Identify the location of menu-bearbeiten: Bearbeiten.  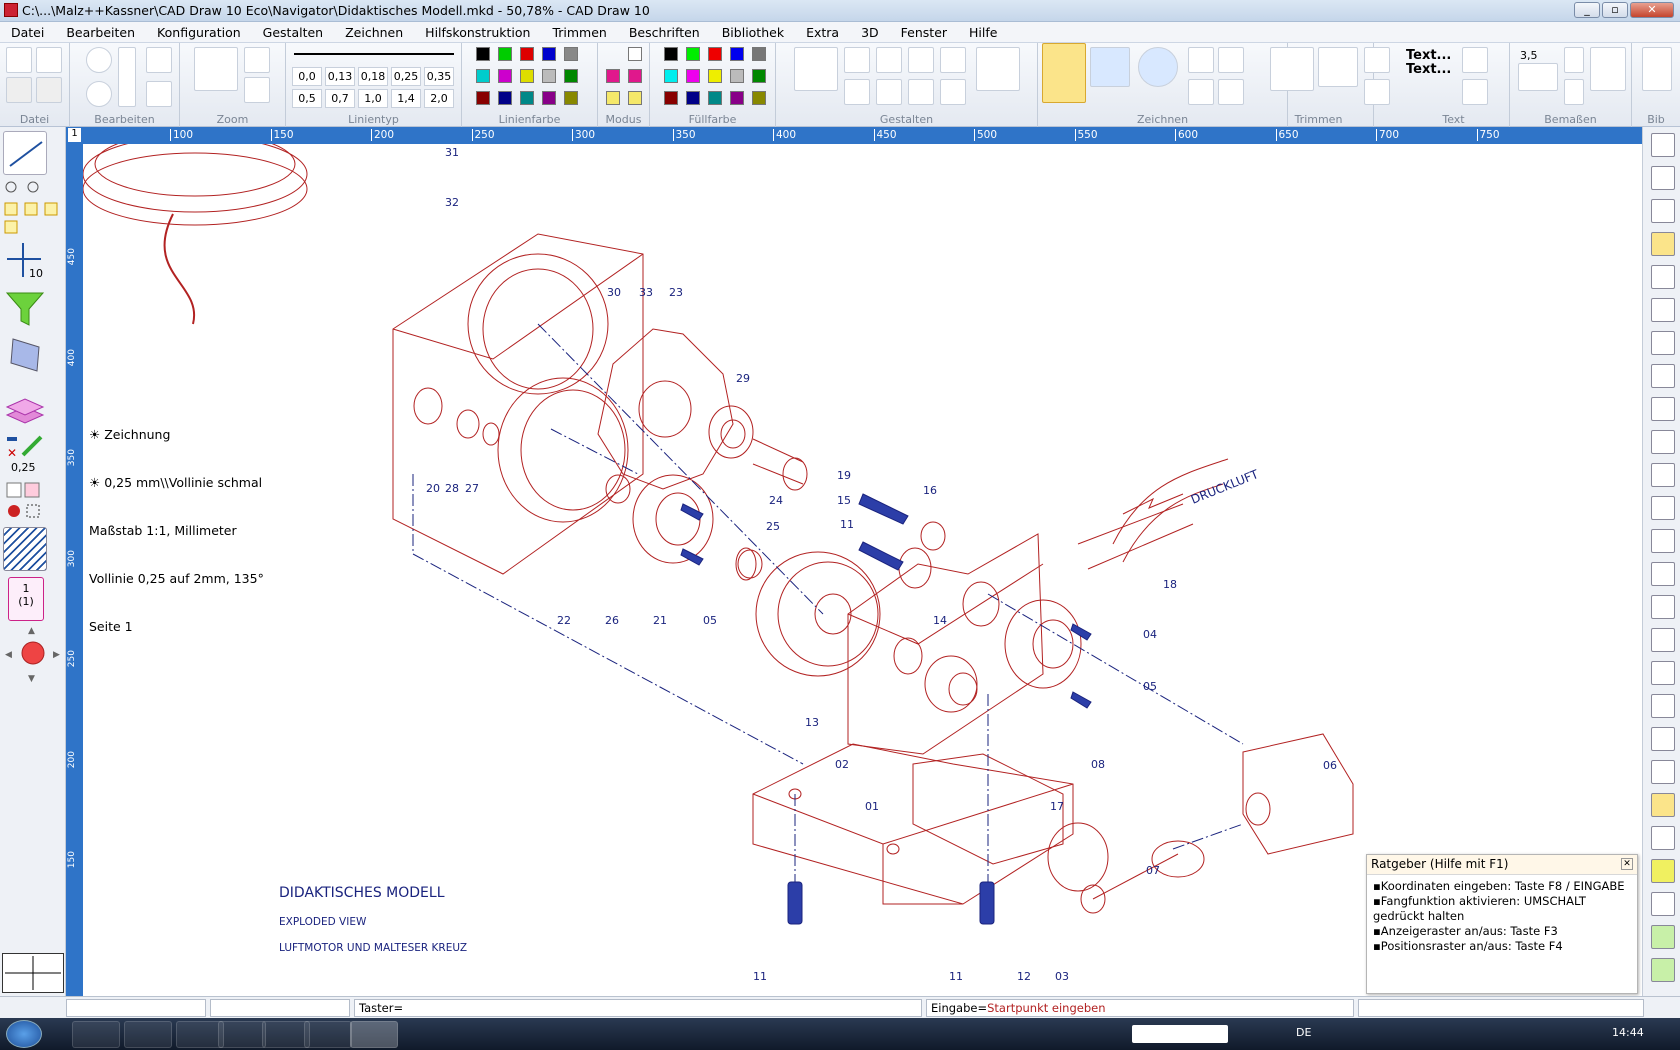
(100, 32).